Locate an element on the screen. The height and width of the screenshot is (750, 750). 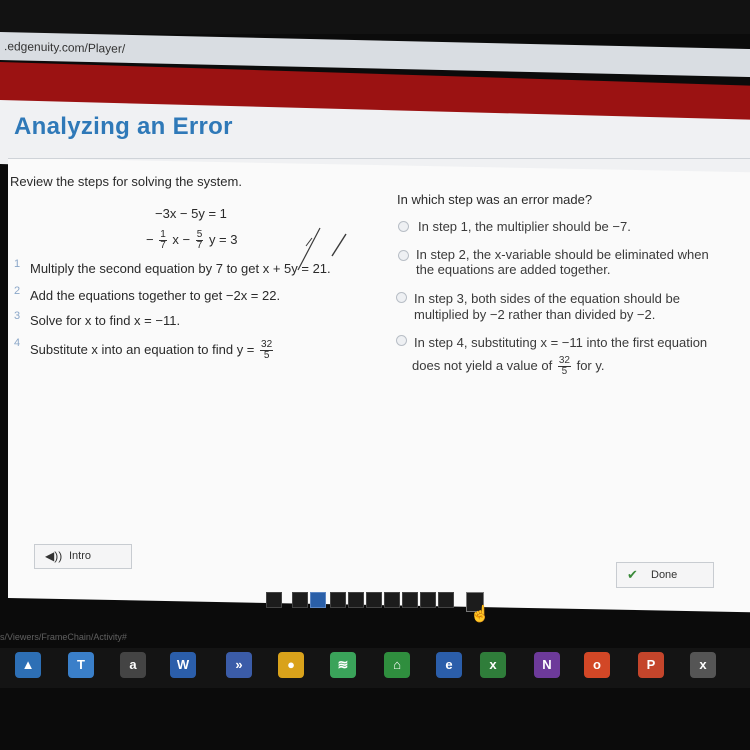
option-4-label-line2: does not yield a value of 32 5 for y. is located at coordinates (508, 366).